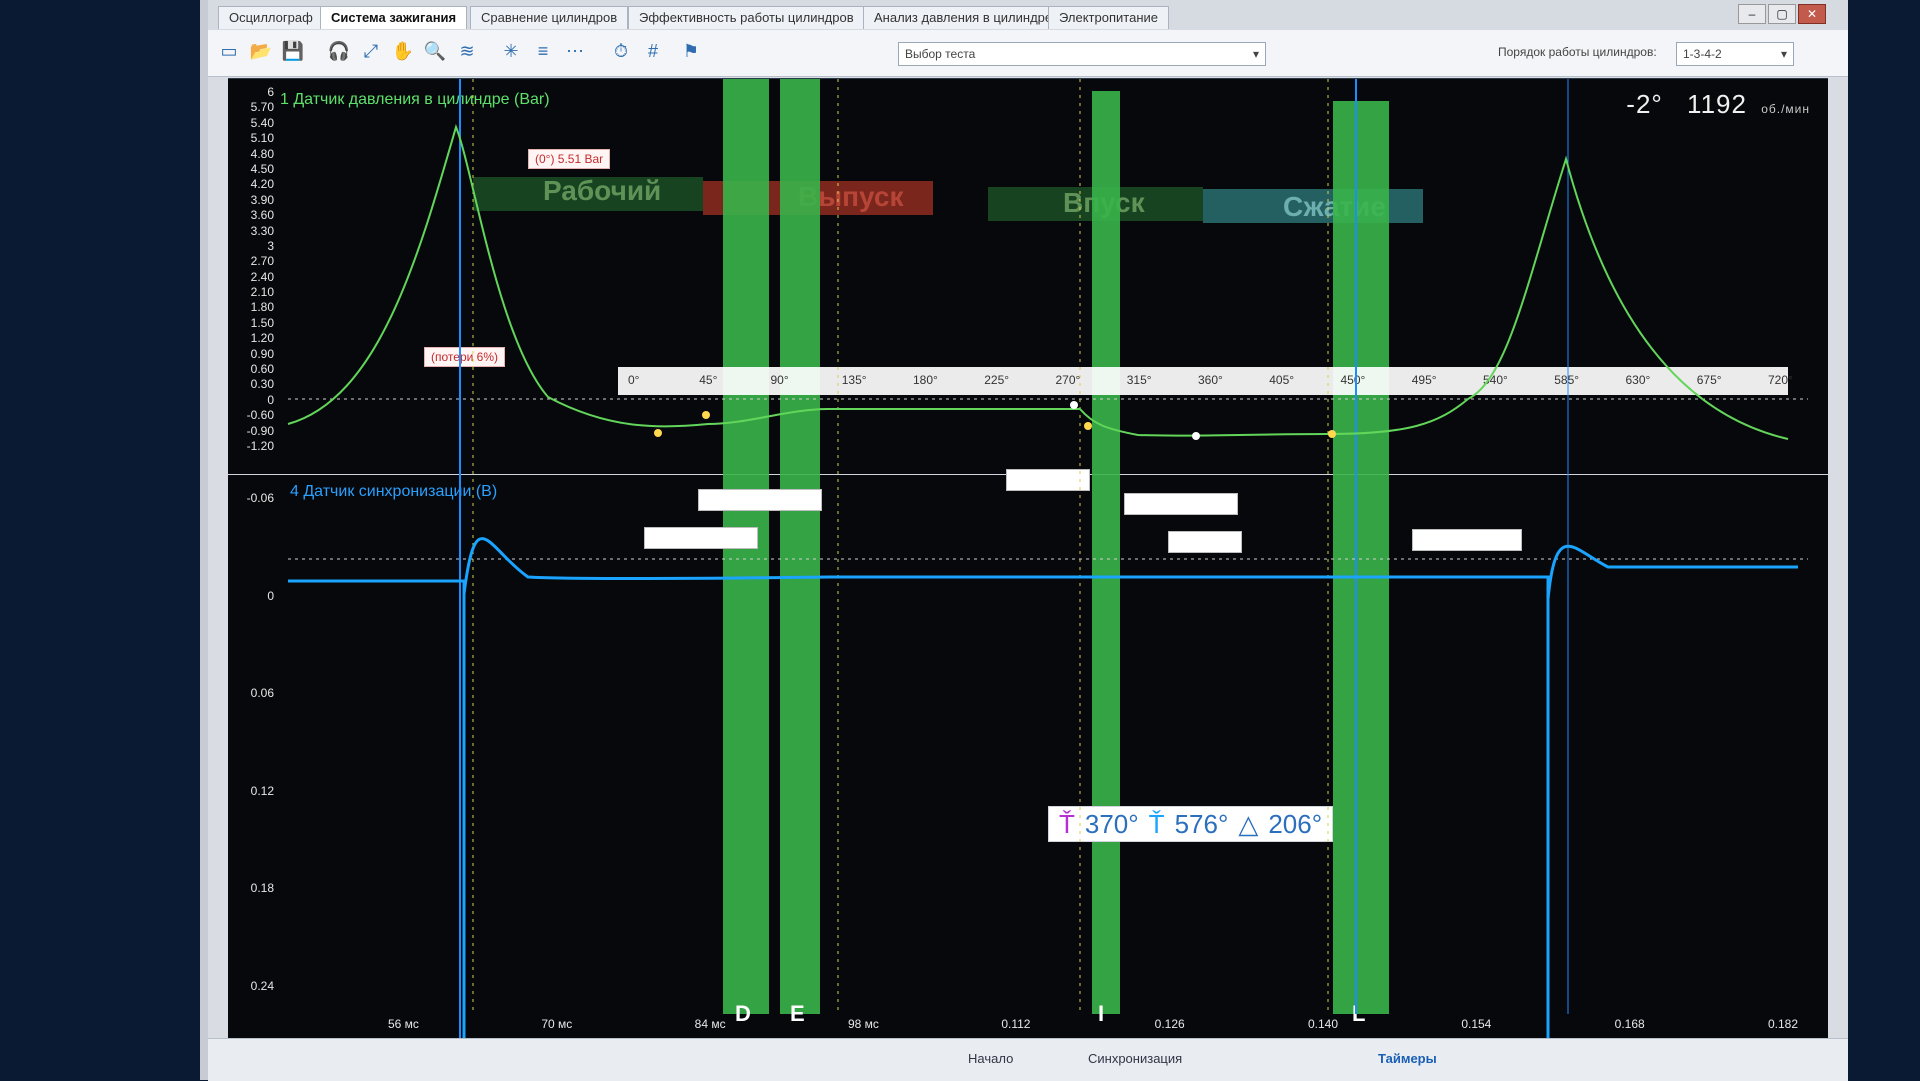 The height and width of the screenshot is (1081, 1920). Describe the element at coordinates (1735, 54) in the screenshot. I see `firing-order-select: 1-3-4-2 ▾` at that location.